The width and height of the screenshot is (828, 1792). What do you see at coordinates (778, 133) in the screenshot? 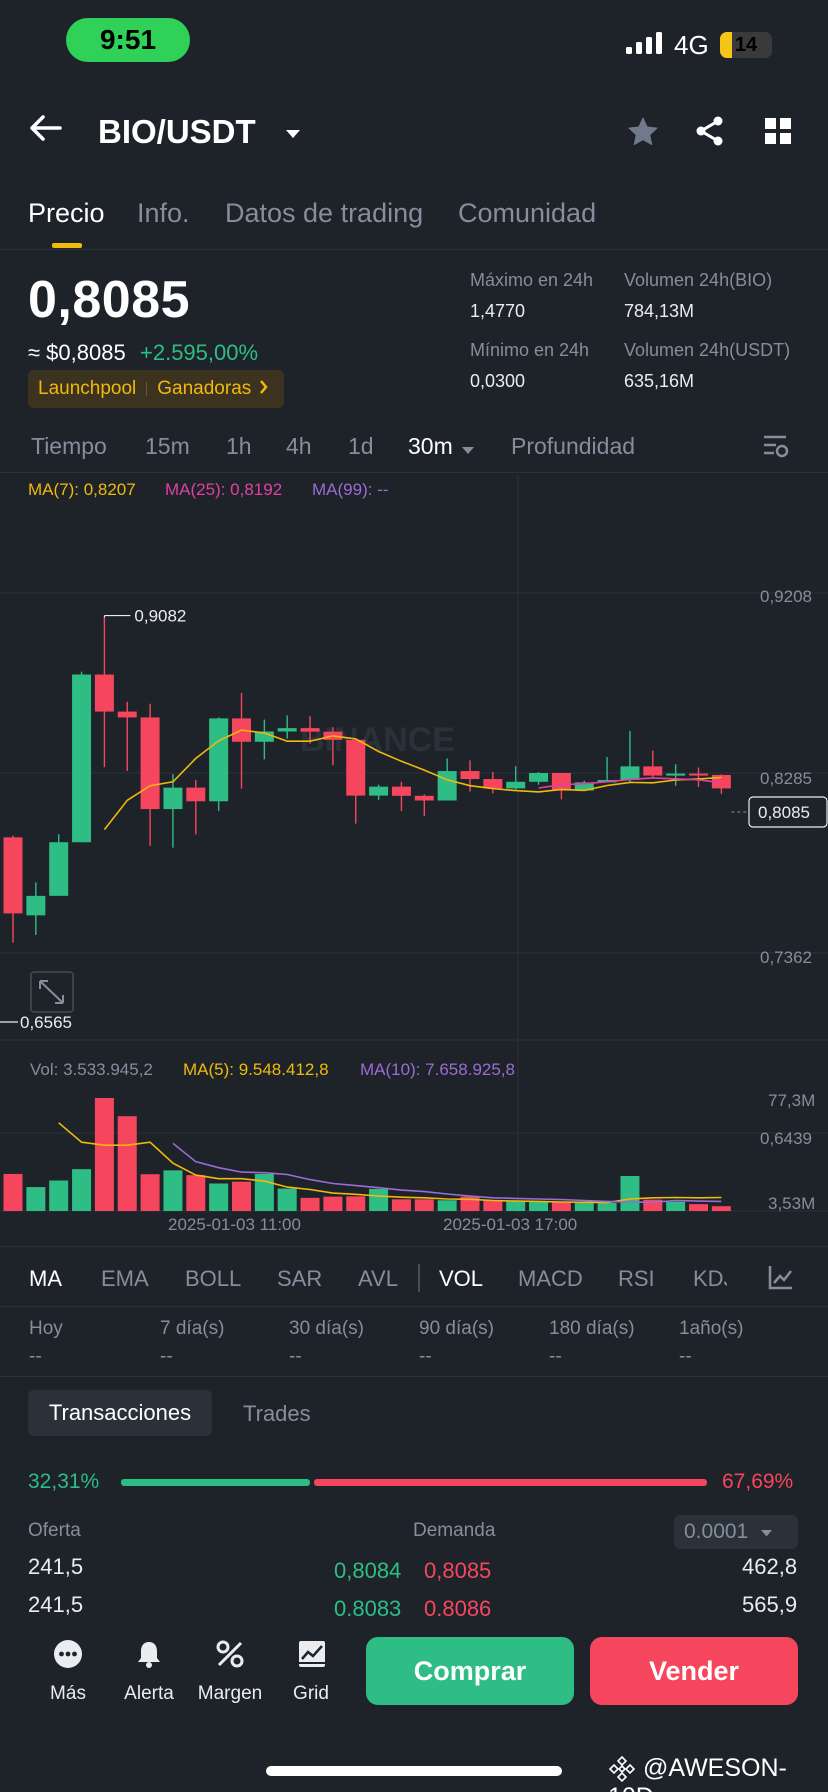
I see `layout-grid-icon` at bounding box center [778, 133].